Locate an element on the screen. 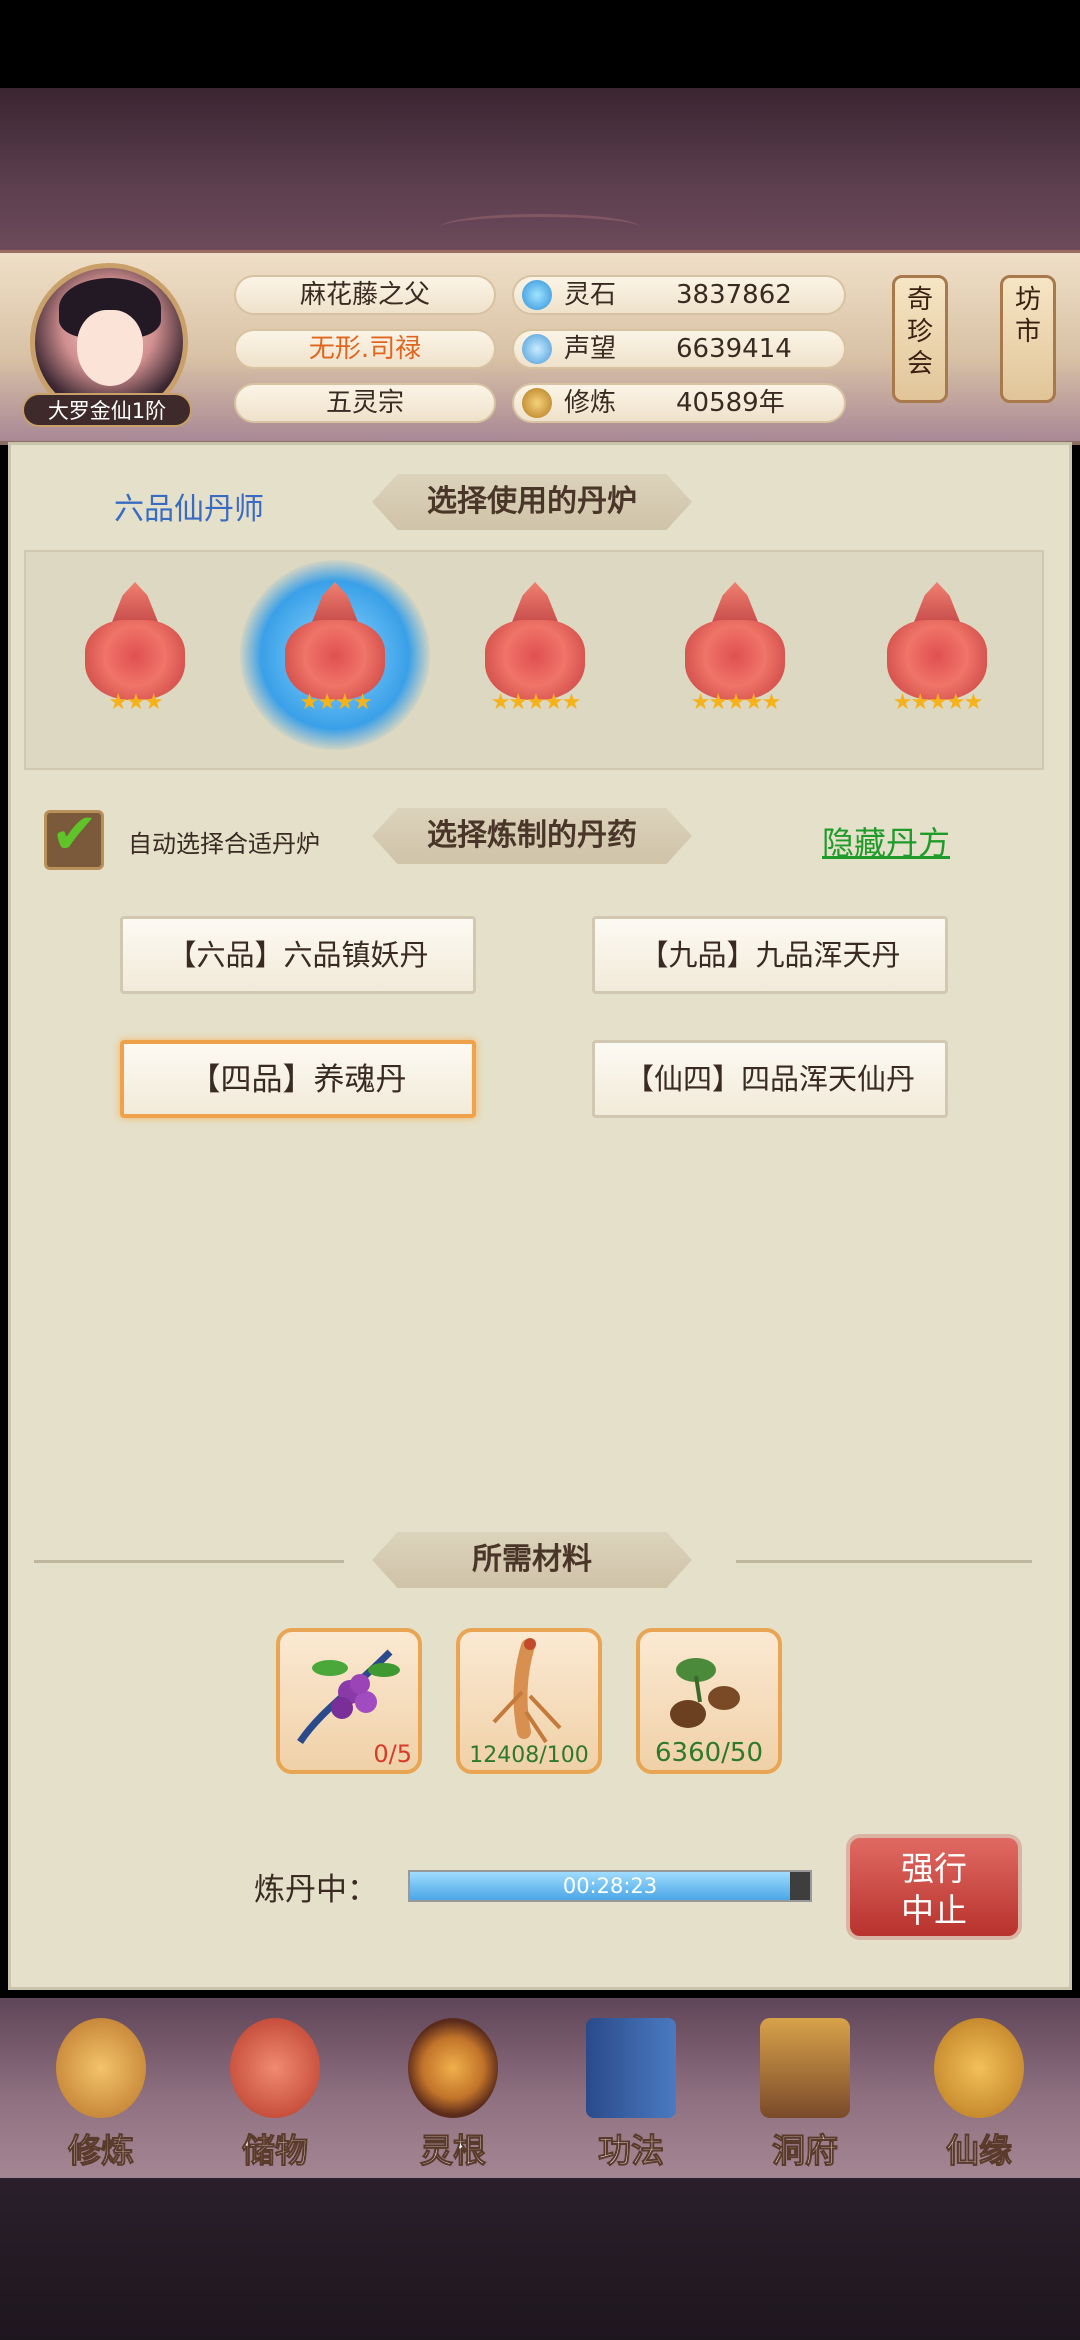 This screenshot has height=2340, width=1080. progress-label: 炼丹中： is located at coordinates (316, 1890).